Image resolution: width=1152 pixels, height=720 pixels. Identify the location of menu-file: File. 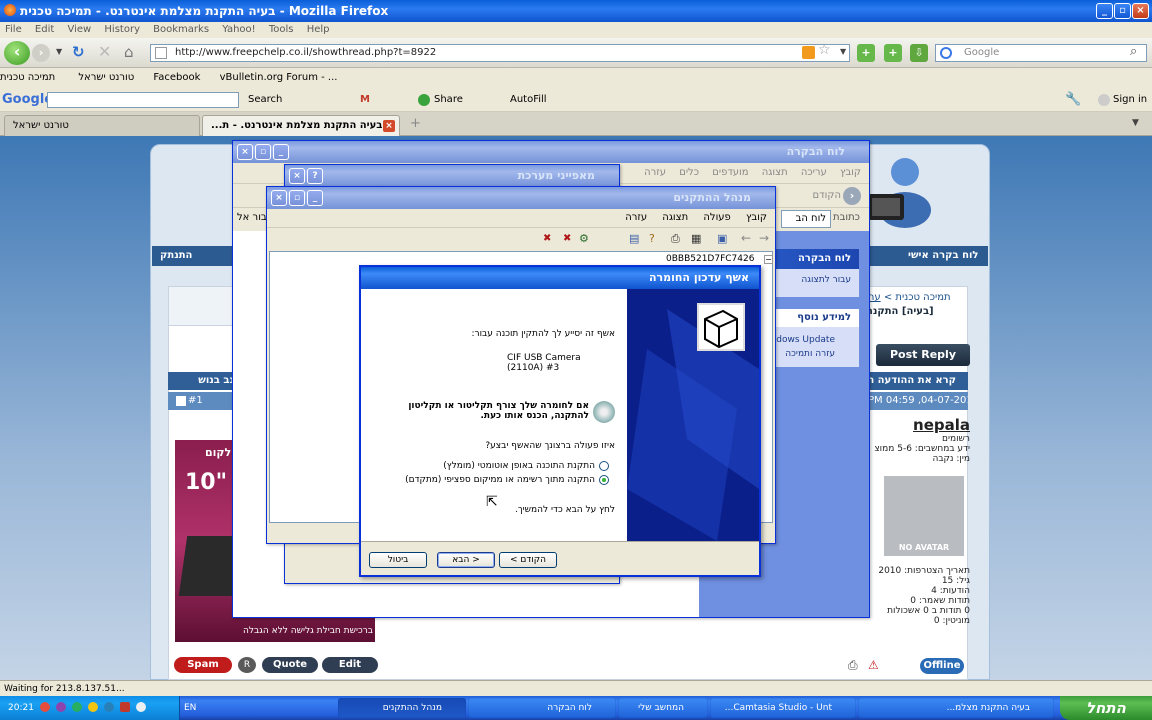
(13, 29).